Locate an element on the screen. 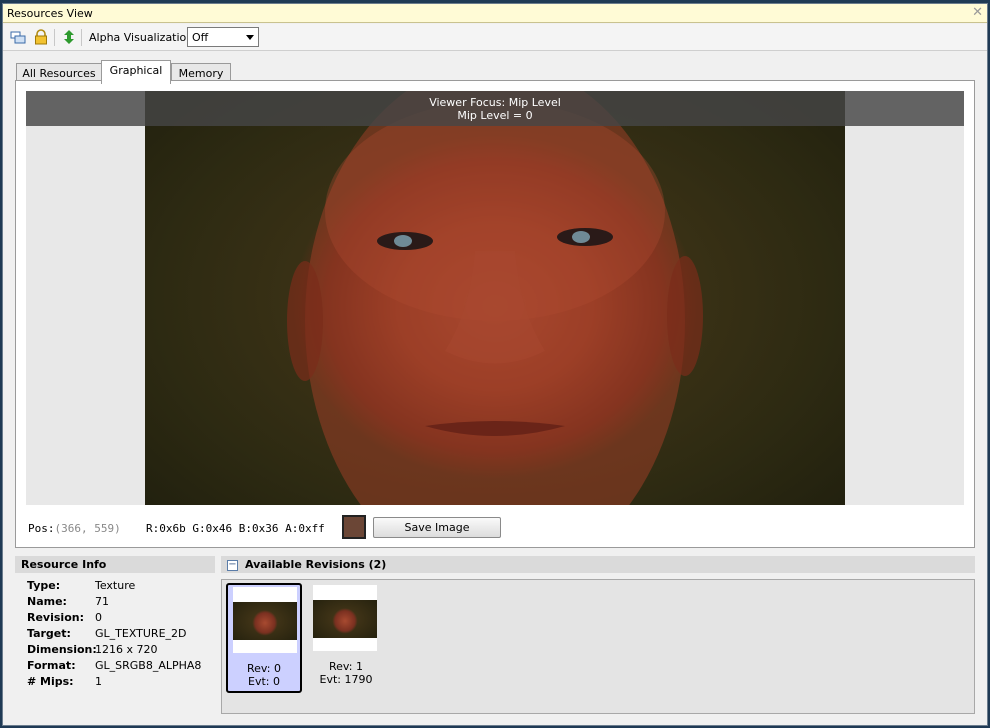 The height and width of the screenshot is (728, 990). window-layout-icon is located at coordinates (18, 37).